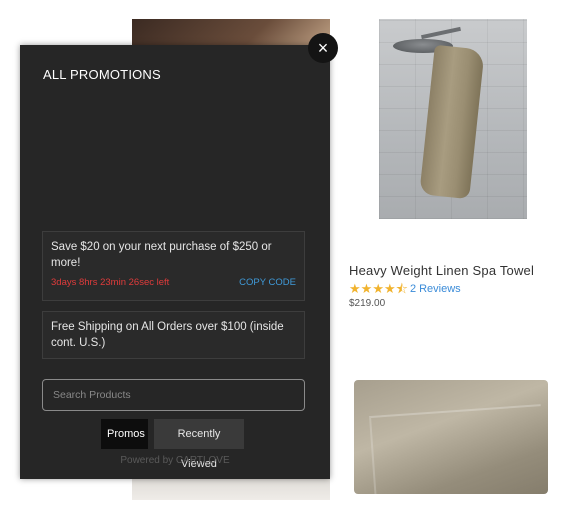 This screenshot has height=513, width=582. I want to click on product-price: $219.00, so click(367, 303).